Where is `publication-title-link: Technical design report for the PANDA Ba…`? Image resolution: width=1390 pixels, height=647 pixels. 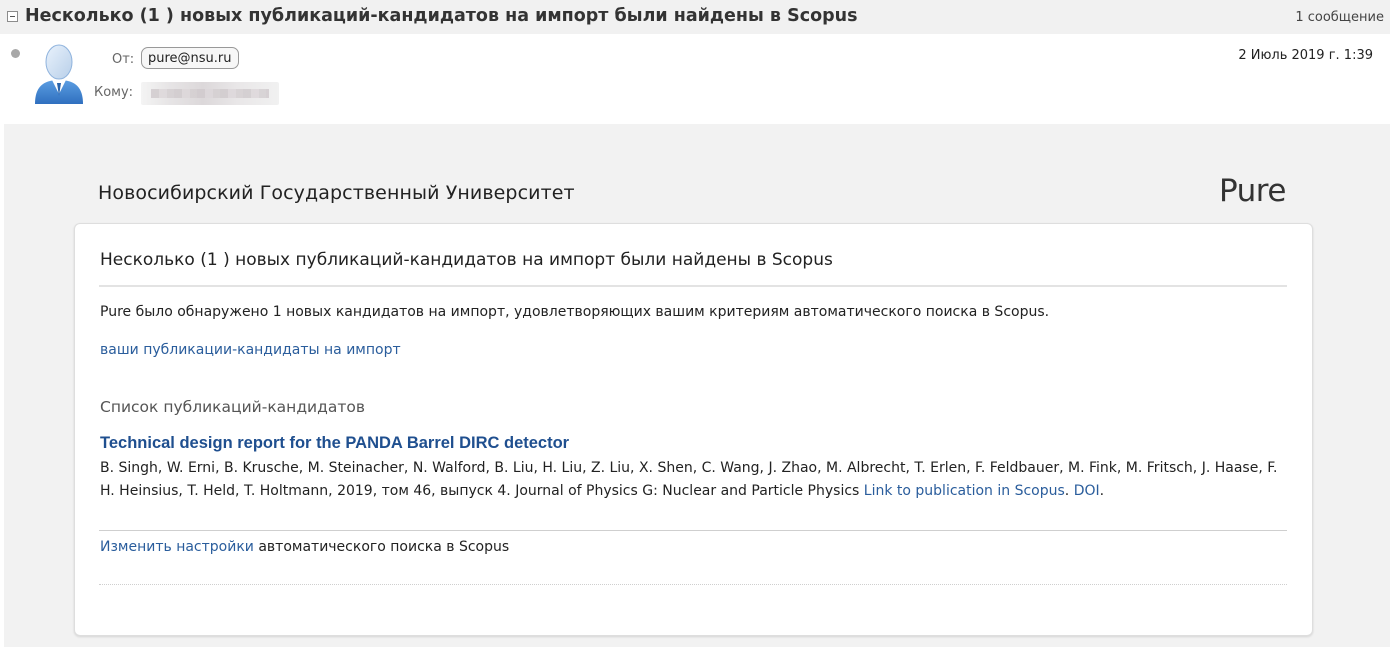
publication-title-link: Technical design report for the PANDA Ba… is located at coordinates (334, 443).